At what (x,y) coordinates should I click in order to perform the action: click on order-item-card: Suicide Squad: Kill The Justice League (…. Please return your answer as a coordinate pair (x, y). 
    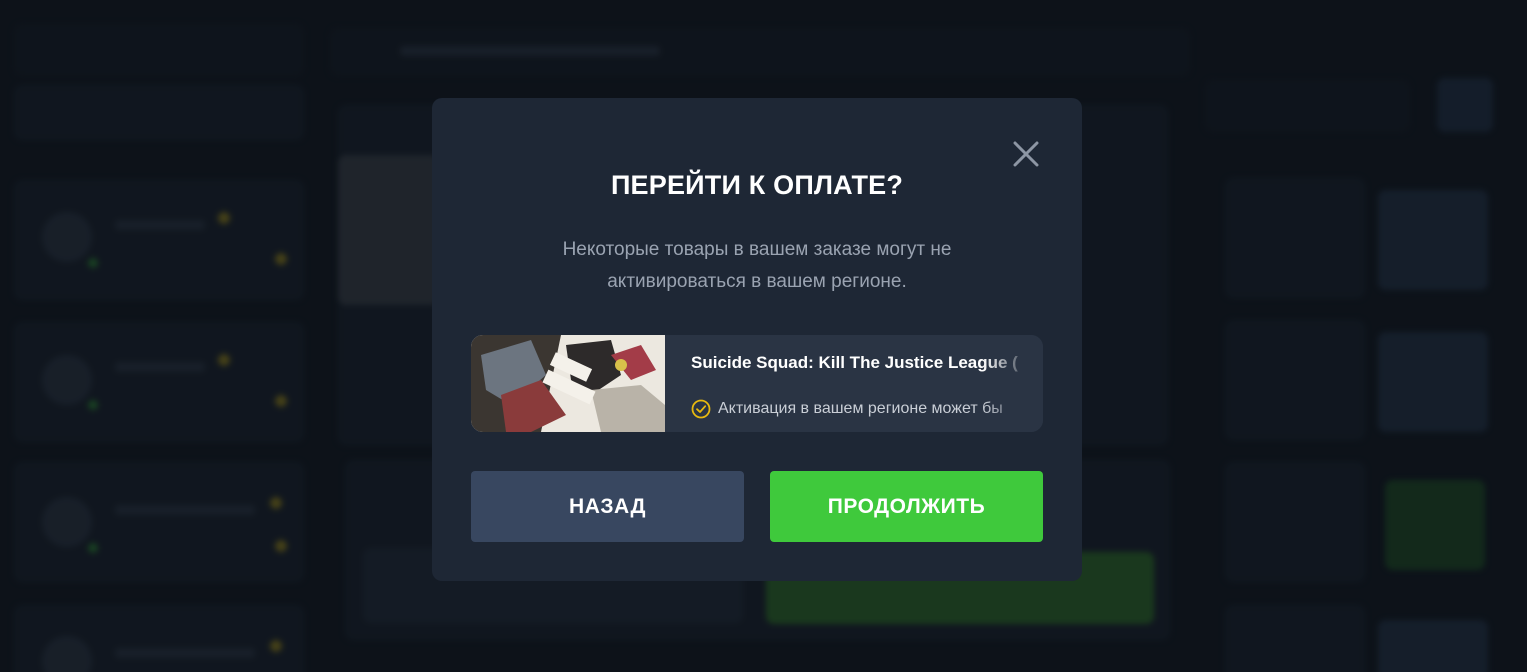
    Looking at the image, I should click on (757, 383).